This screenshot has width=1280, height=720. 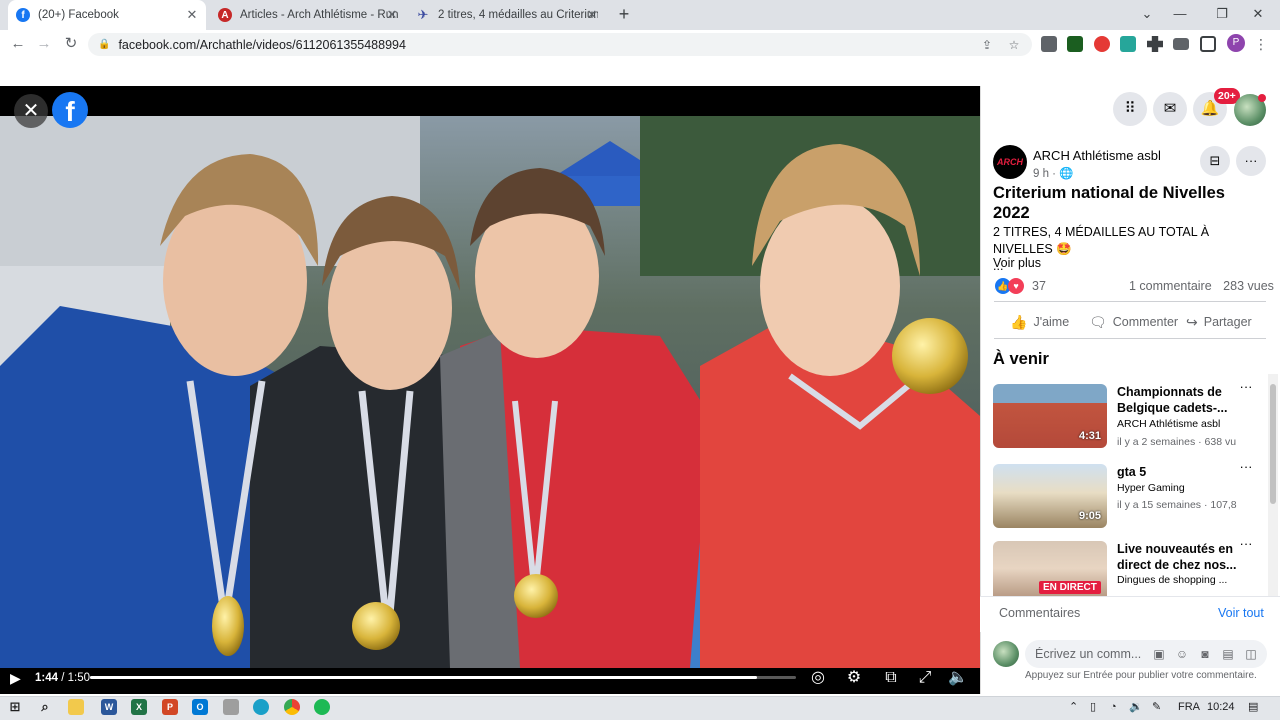 What do you see at coordinates (109, 707) in the screenshot?
I see `word-icon: W` at bounding box center [109, 707].